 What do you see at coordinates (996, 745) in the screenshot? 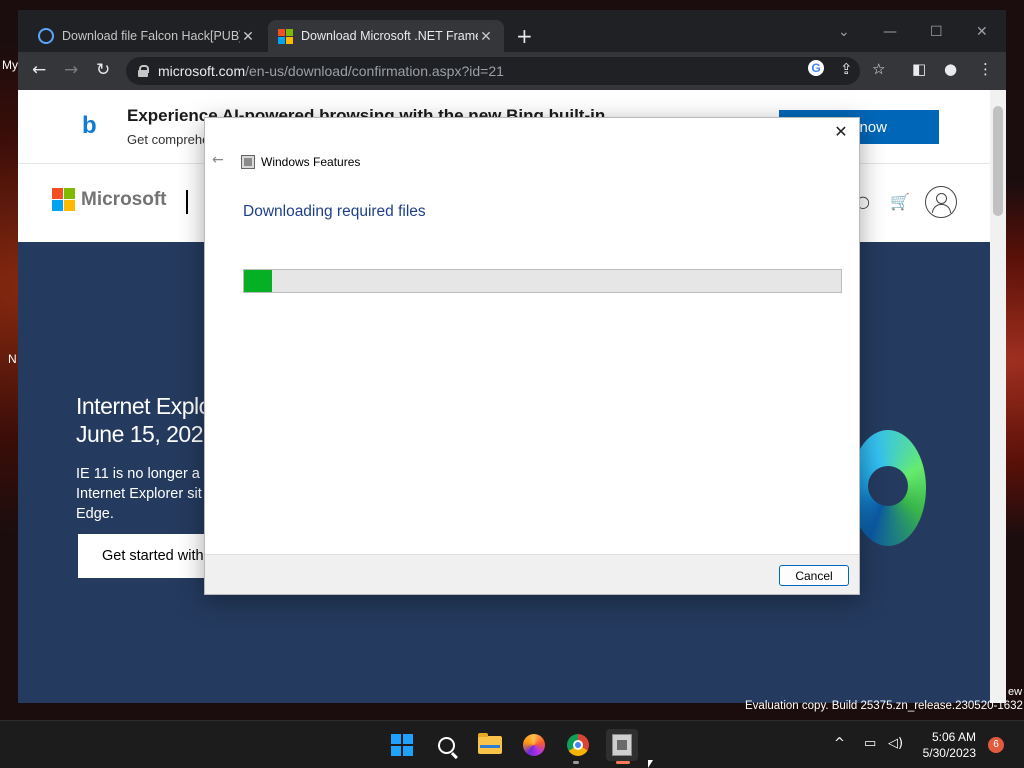
I see `notification-badge: 6` at bounding box center [996, 745].